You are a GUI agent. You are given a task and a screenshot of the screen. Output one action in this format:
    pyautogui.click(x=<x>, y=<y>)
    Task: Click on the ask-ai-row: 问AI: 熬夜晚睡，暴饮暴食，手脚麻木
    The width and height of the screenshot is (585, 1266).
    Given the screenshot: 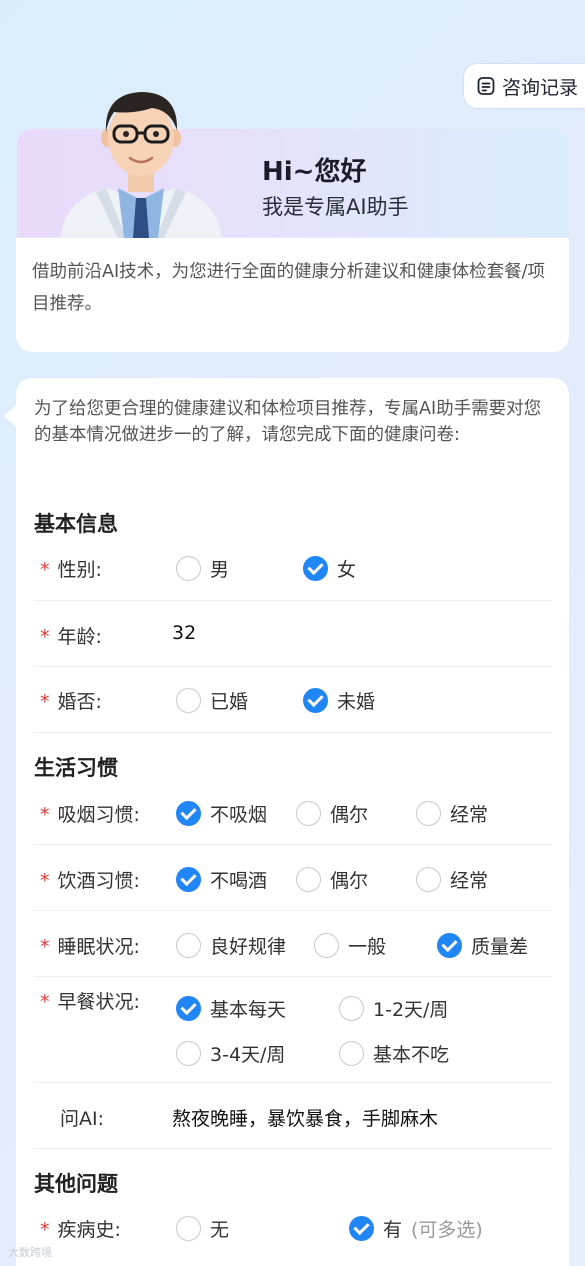 What is the action you would take?
    pyautogui.click(x=293, y=1116)
    